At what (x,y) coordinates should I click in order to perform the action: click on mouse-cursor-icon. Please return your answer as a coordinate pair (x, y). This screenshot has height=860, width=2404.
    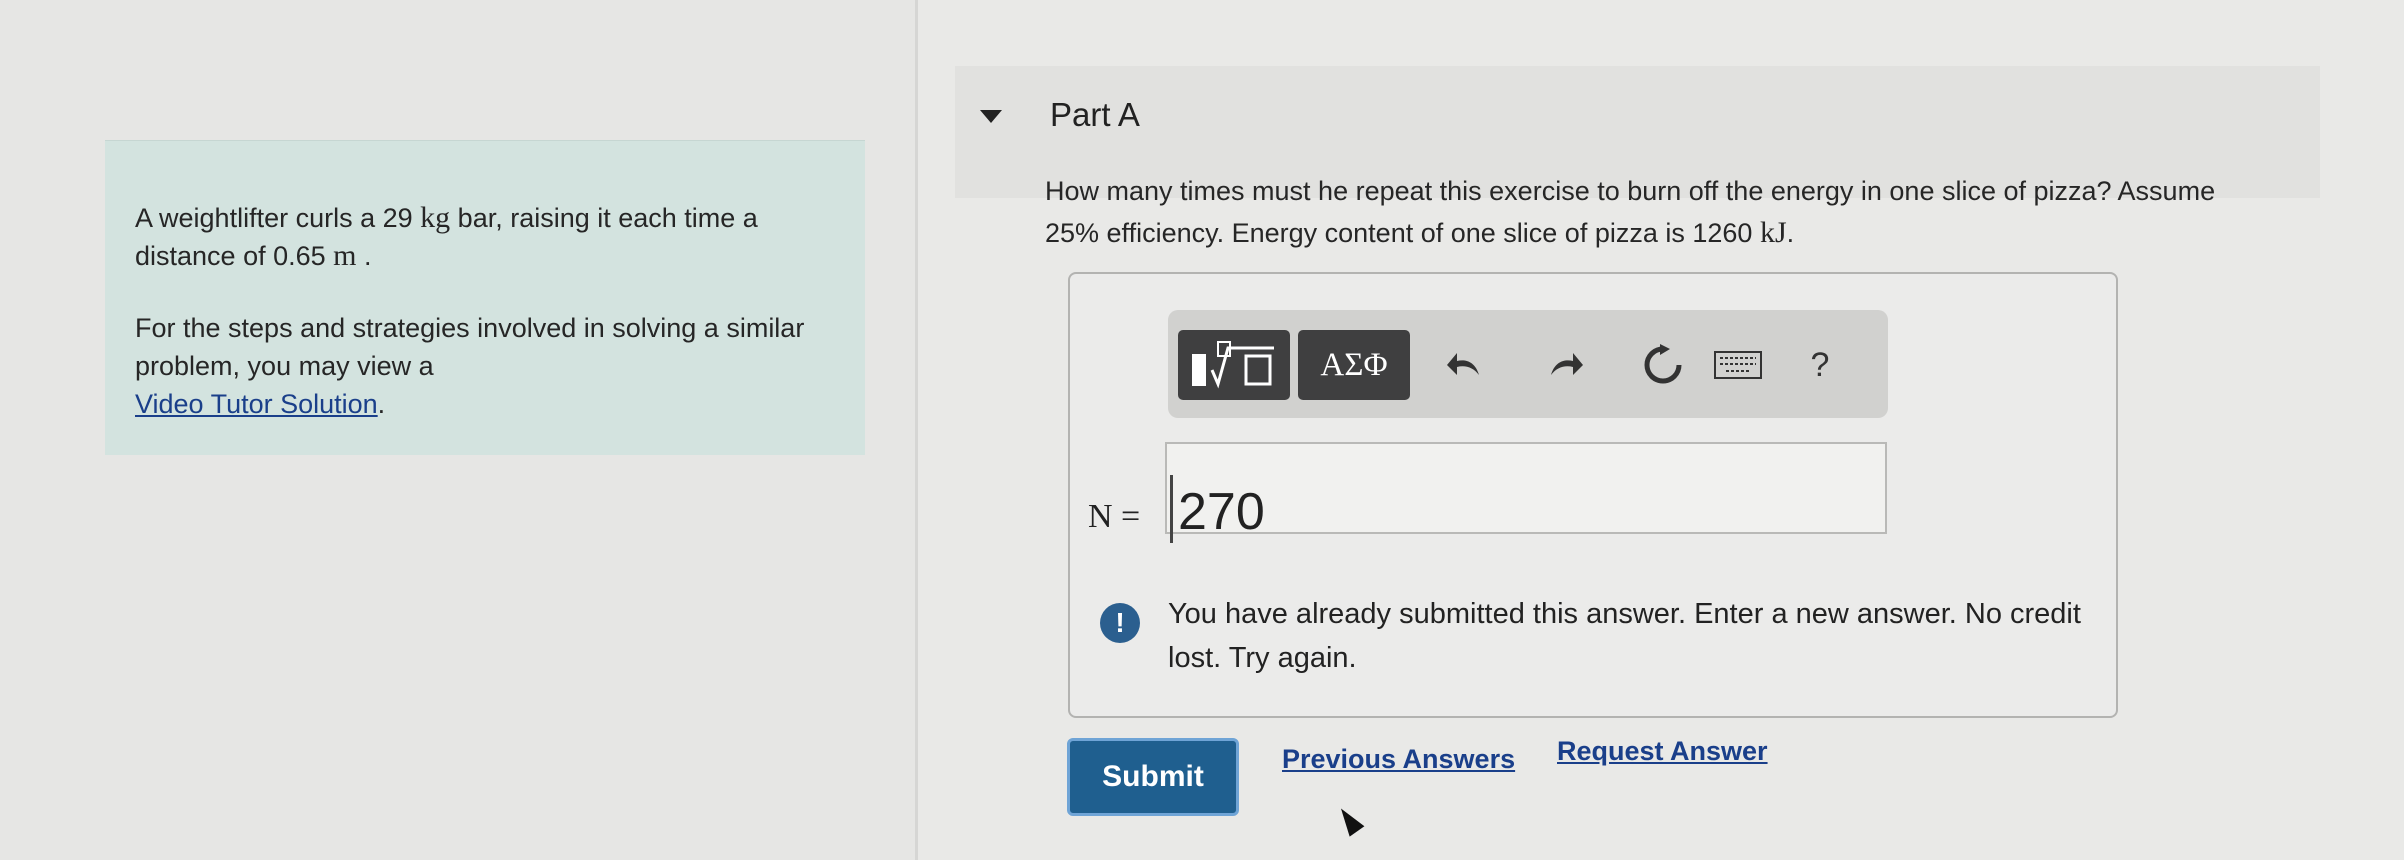
    Looking at the image, I should click on (1349, 820).